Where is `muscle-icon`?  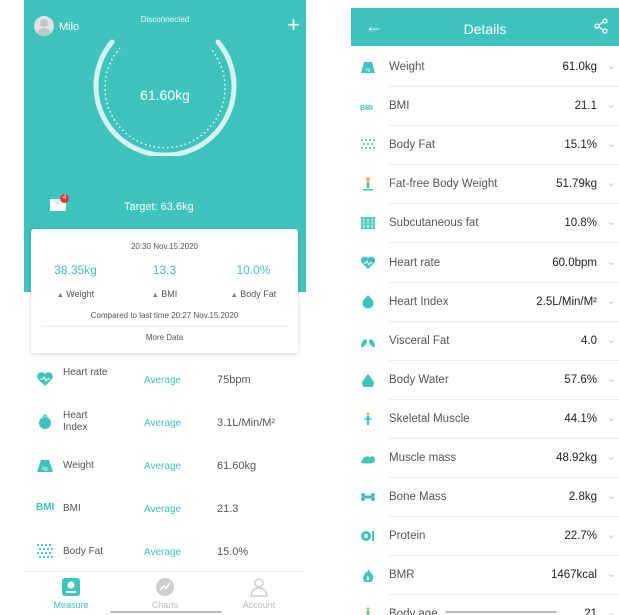
muscle-icon is located at coordinates (368, 460).